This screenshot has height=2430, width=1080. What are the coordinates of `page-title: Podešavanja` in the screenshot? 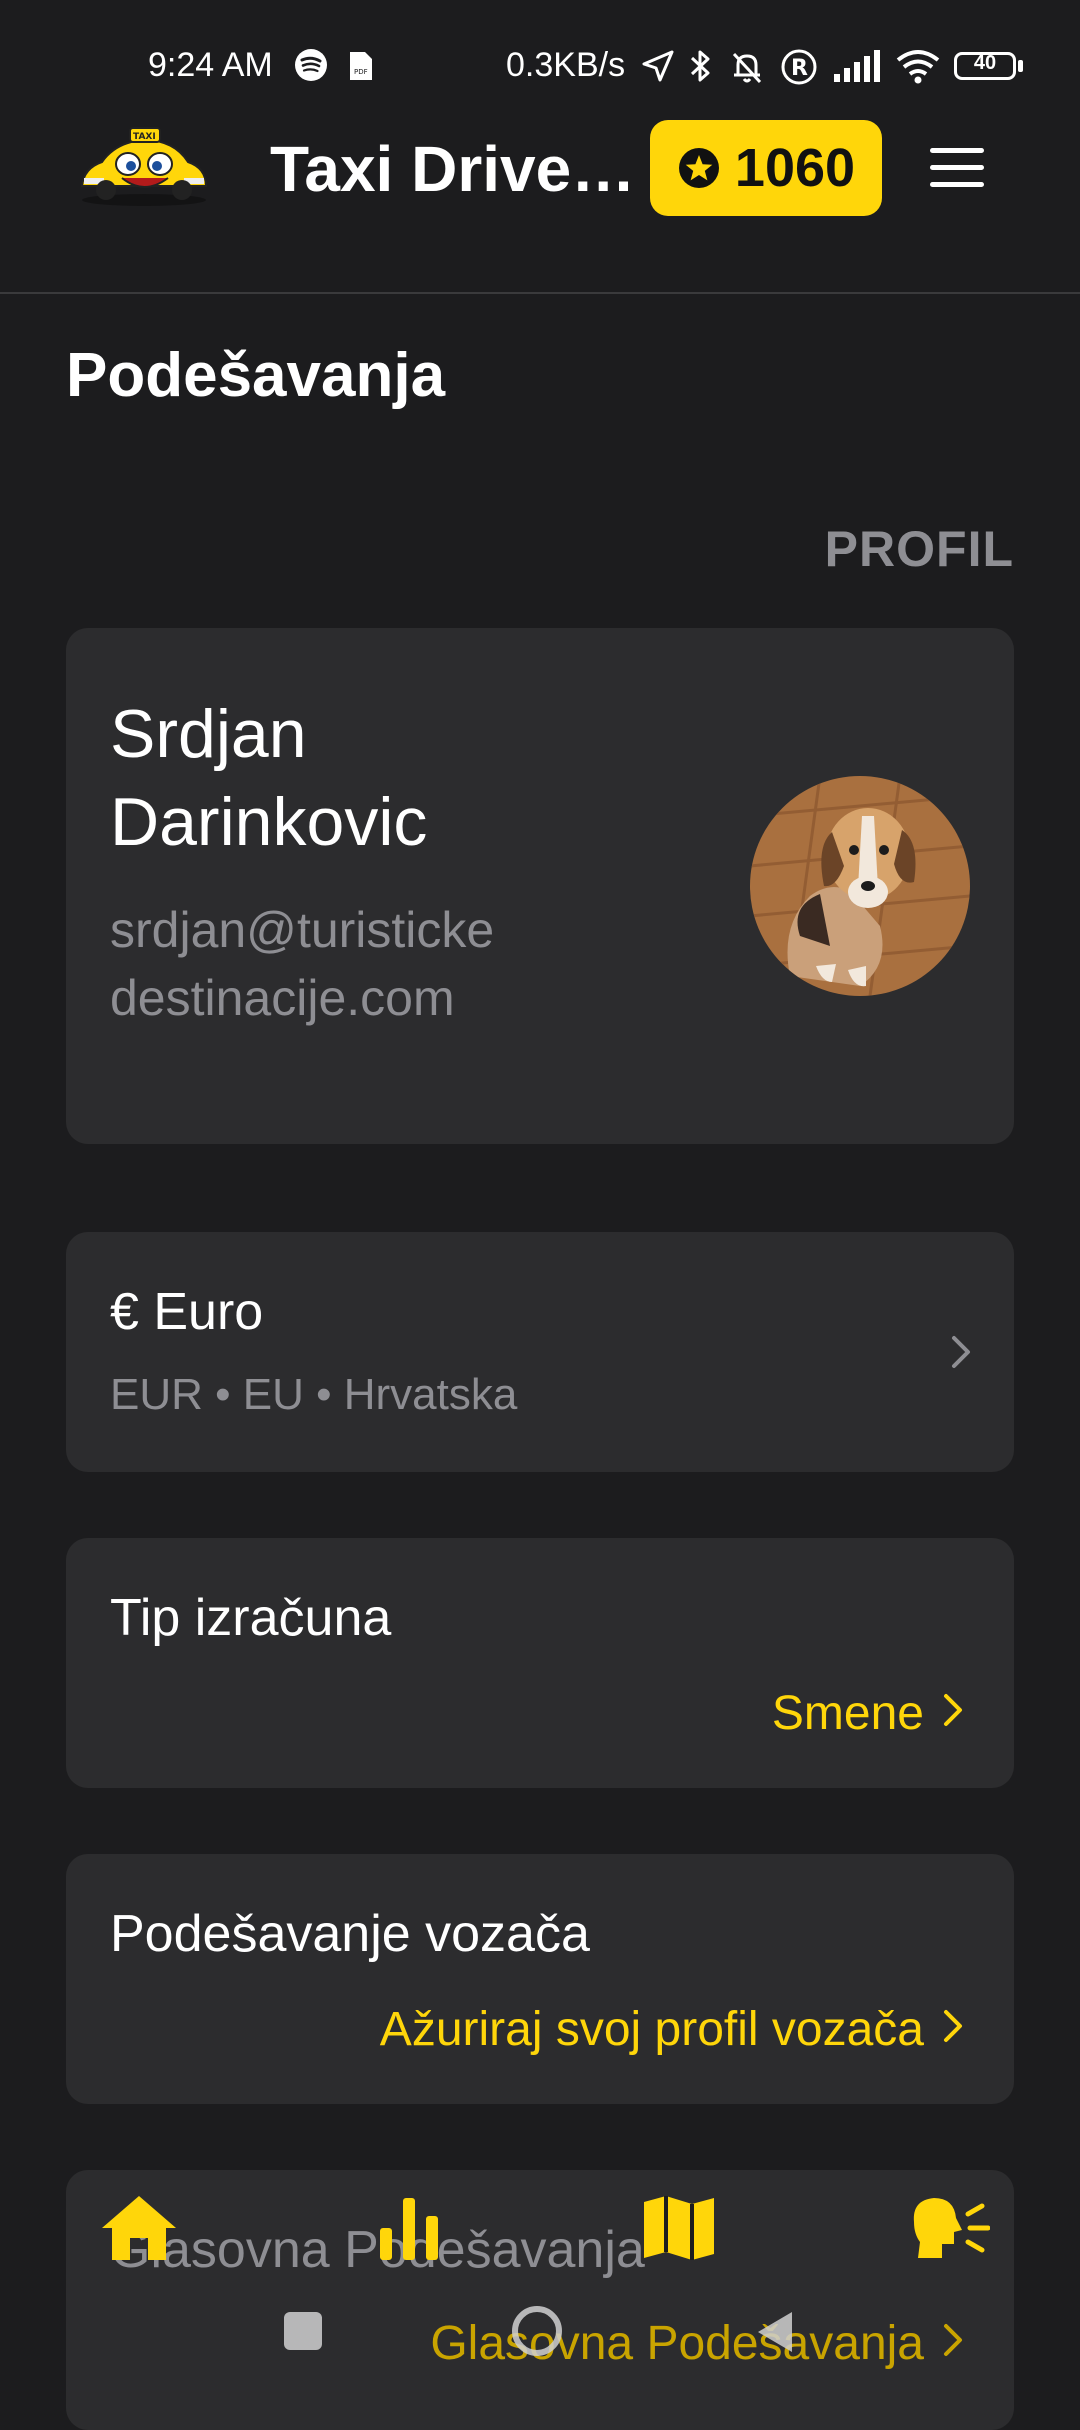 It's located at (256, 375).